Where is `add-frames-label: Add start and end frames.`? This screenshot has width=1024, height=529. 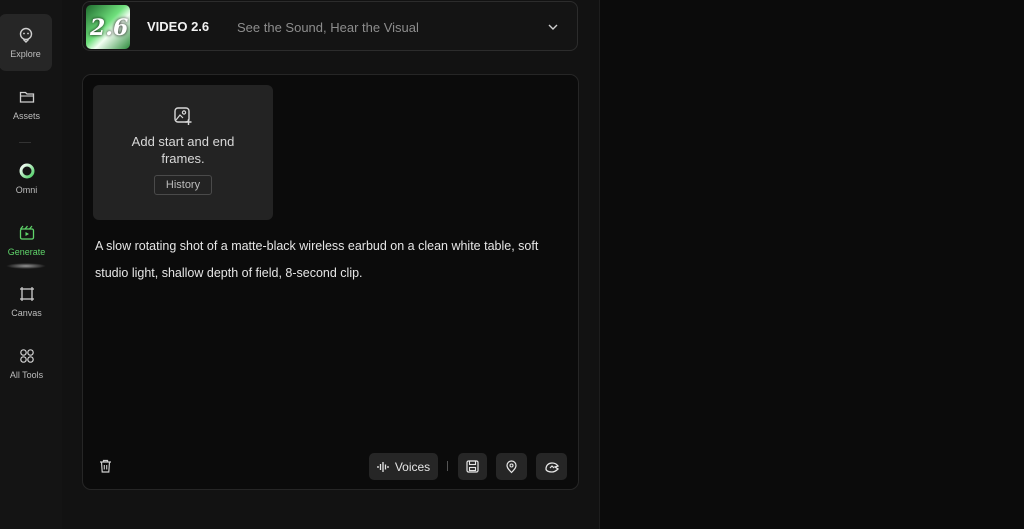 add-frames-label: Add start and end frames. is located at coordinates (183, 150).